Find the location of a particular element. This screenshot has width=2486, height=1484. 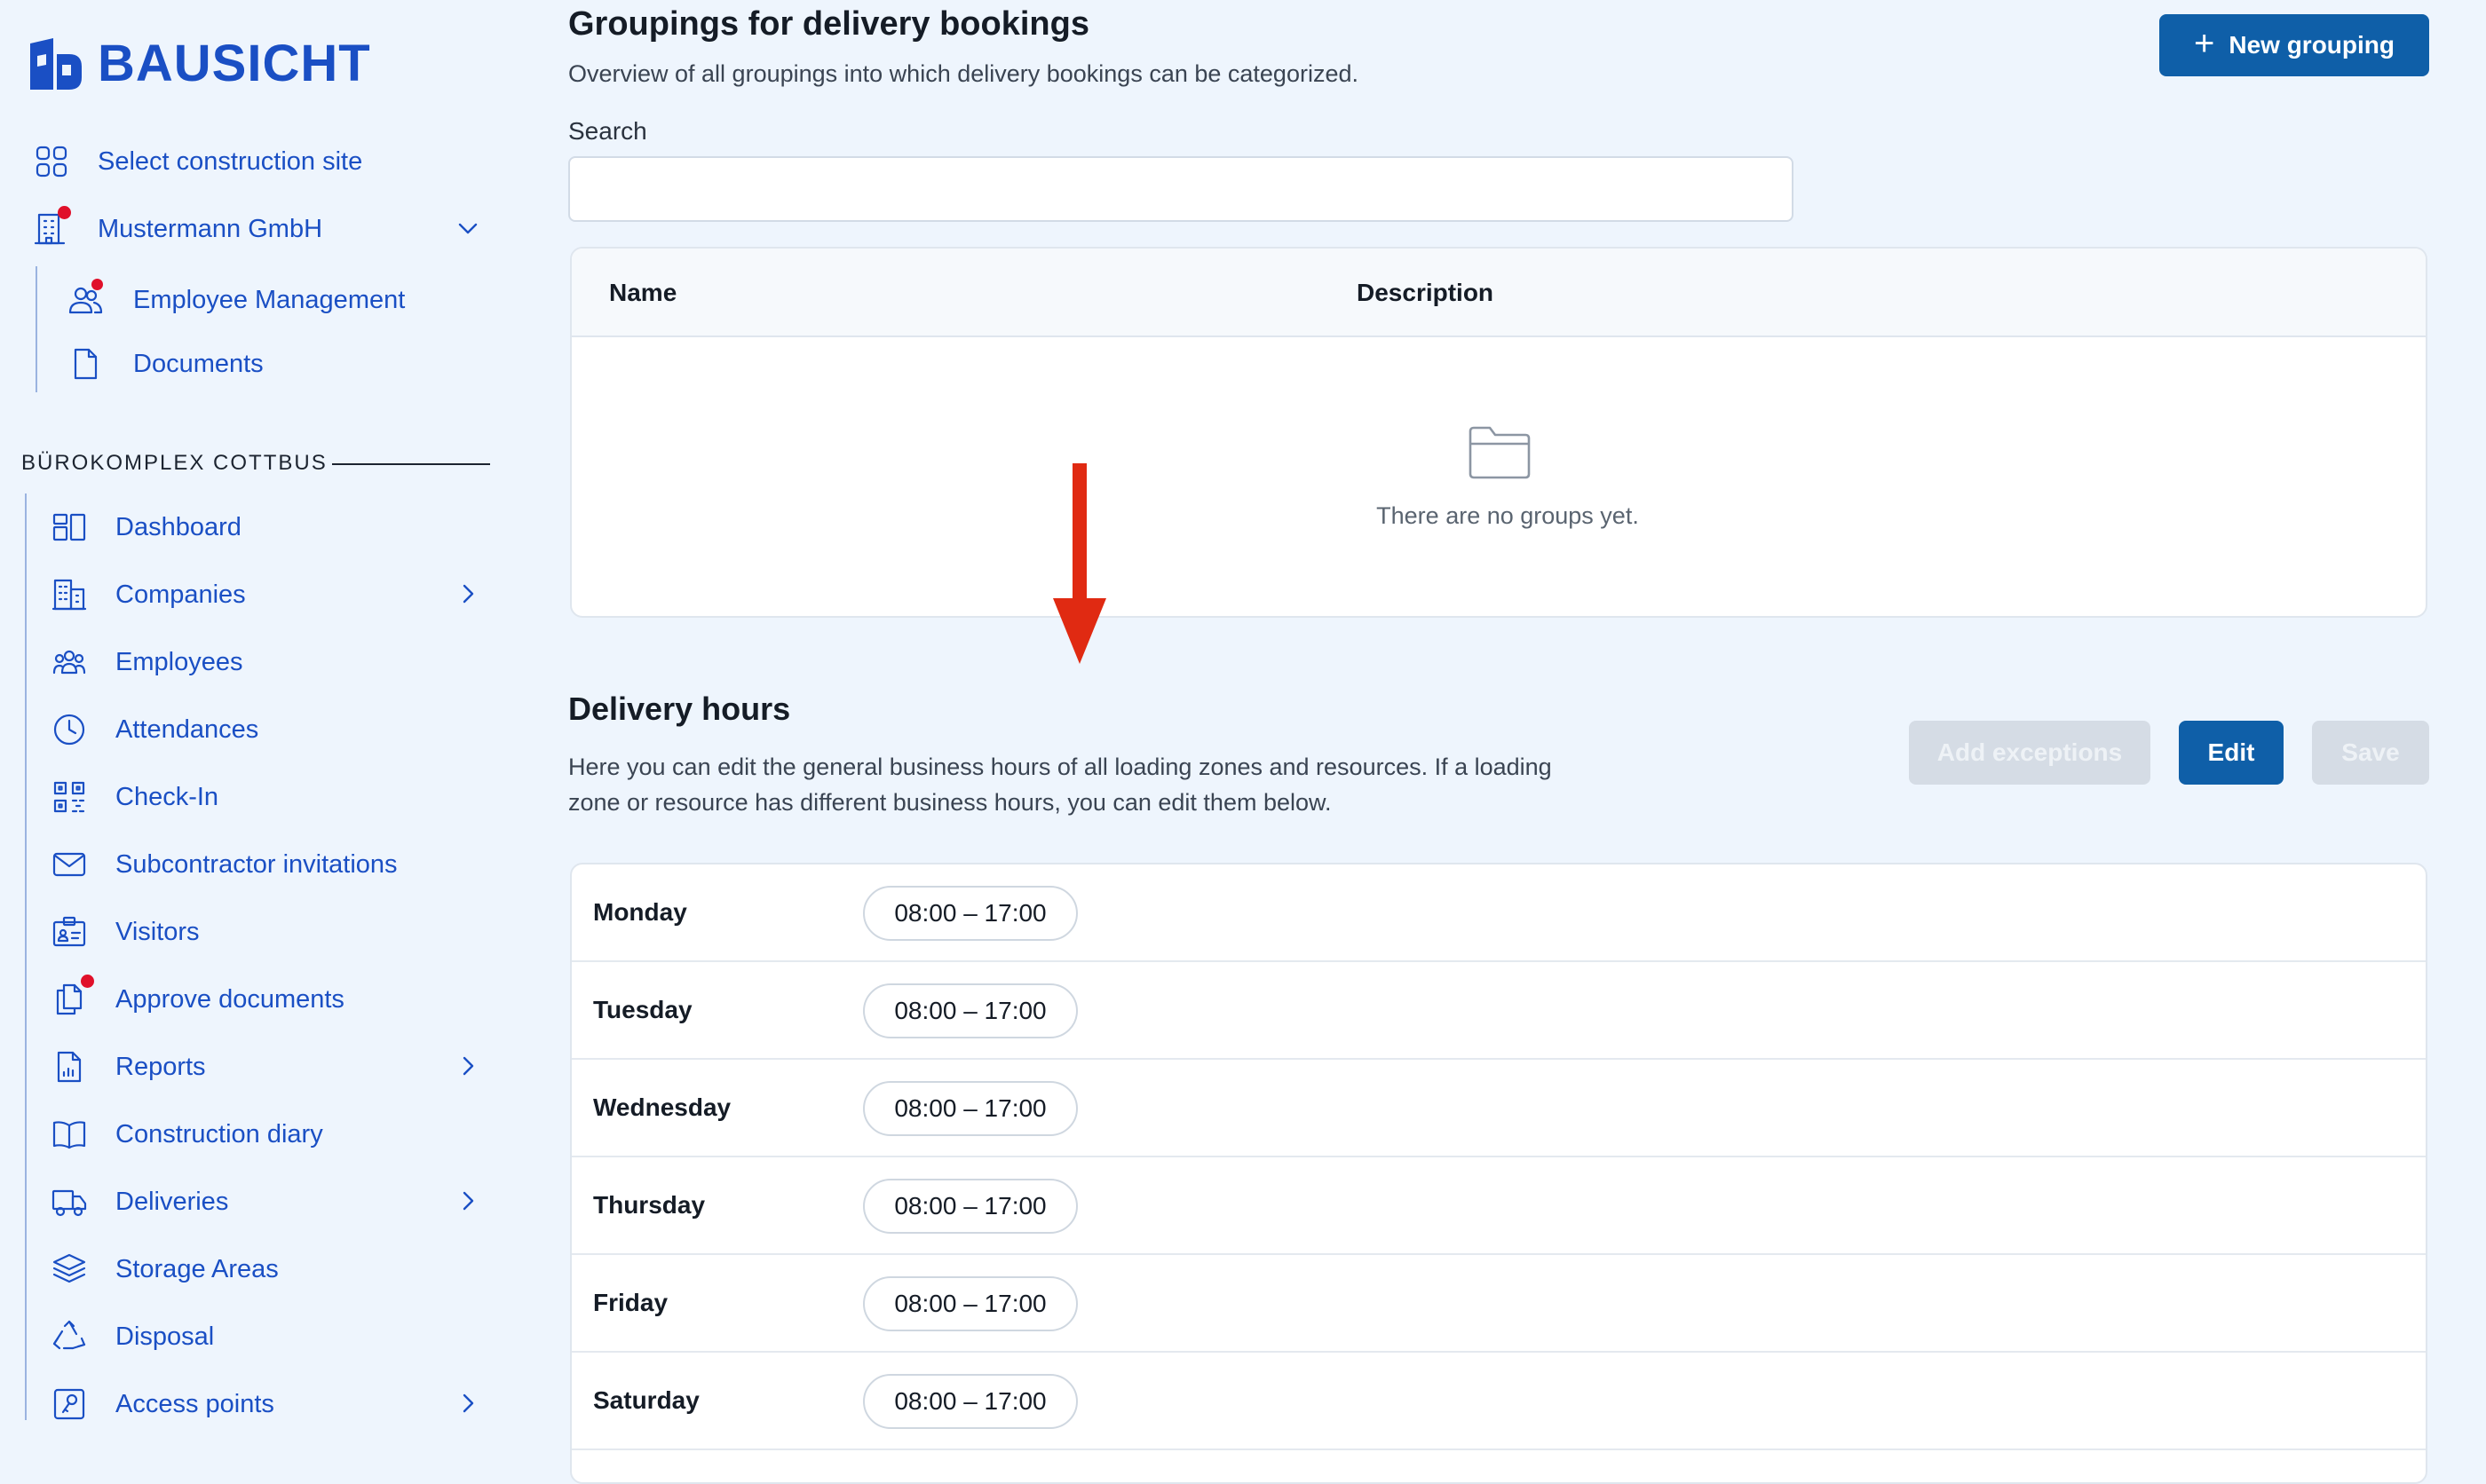

edit-button: Edit is located at coordinates (2231, 753).